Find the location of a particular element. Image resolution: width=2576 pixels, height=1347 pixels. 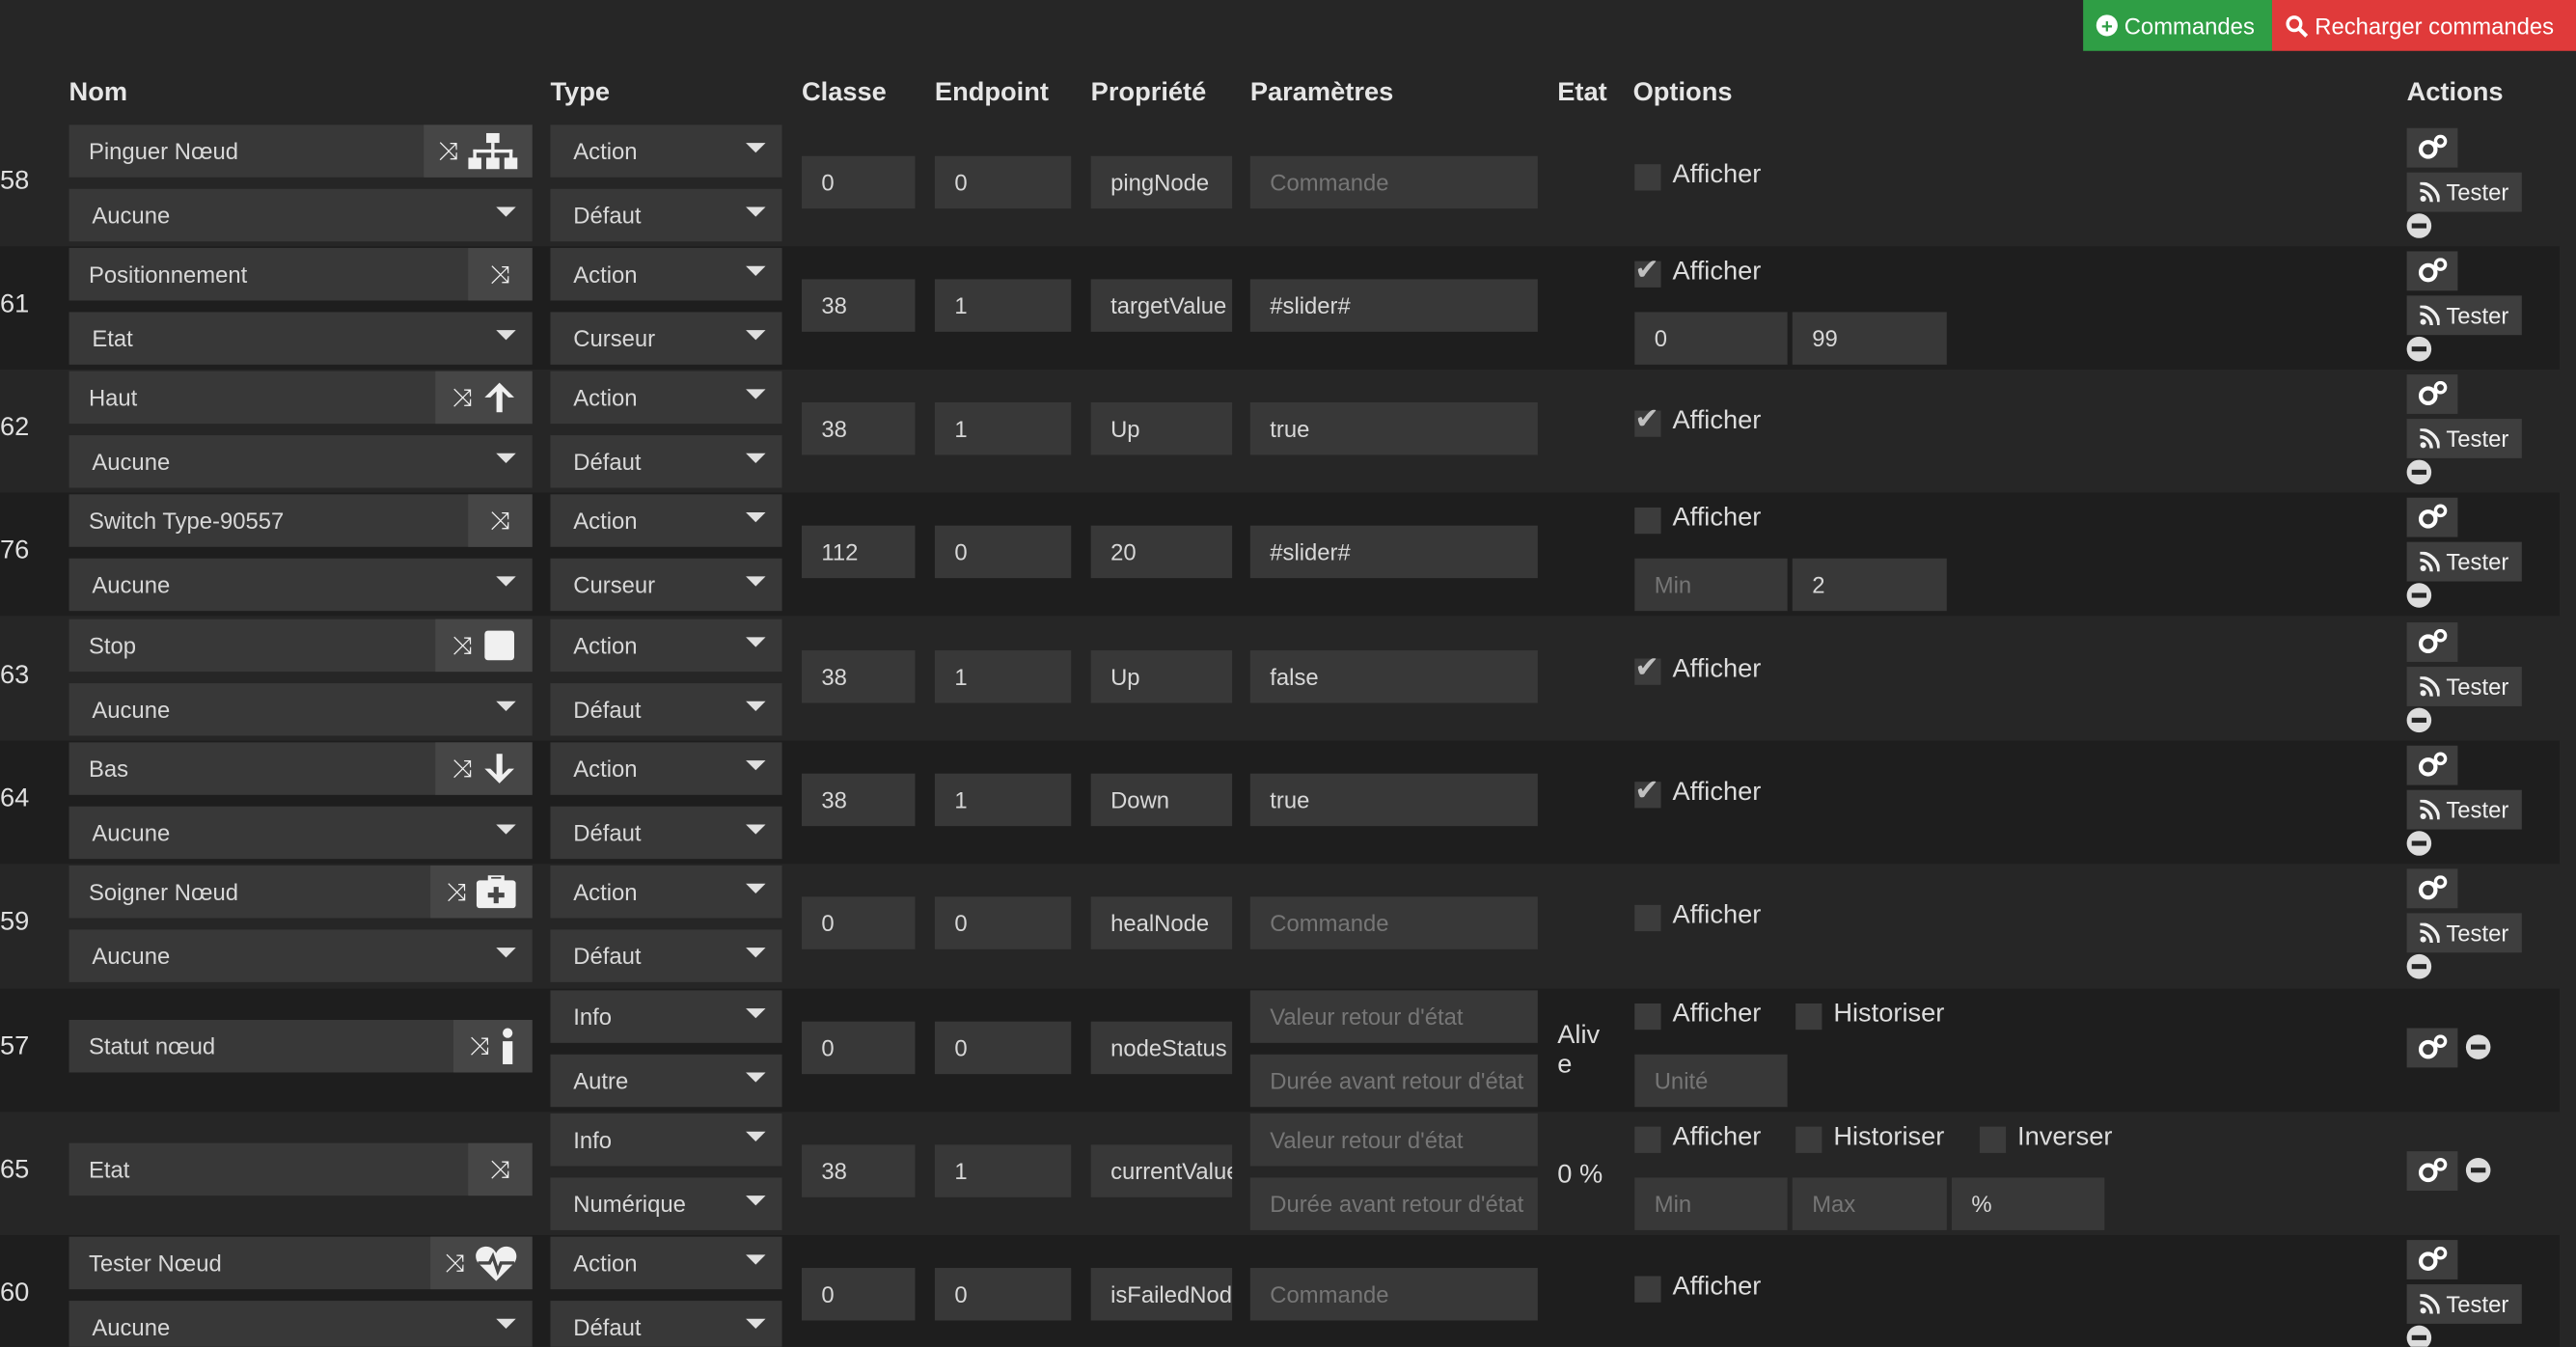

propriete-input: 20 is located at coordinates (1161, 552).